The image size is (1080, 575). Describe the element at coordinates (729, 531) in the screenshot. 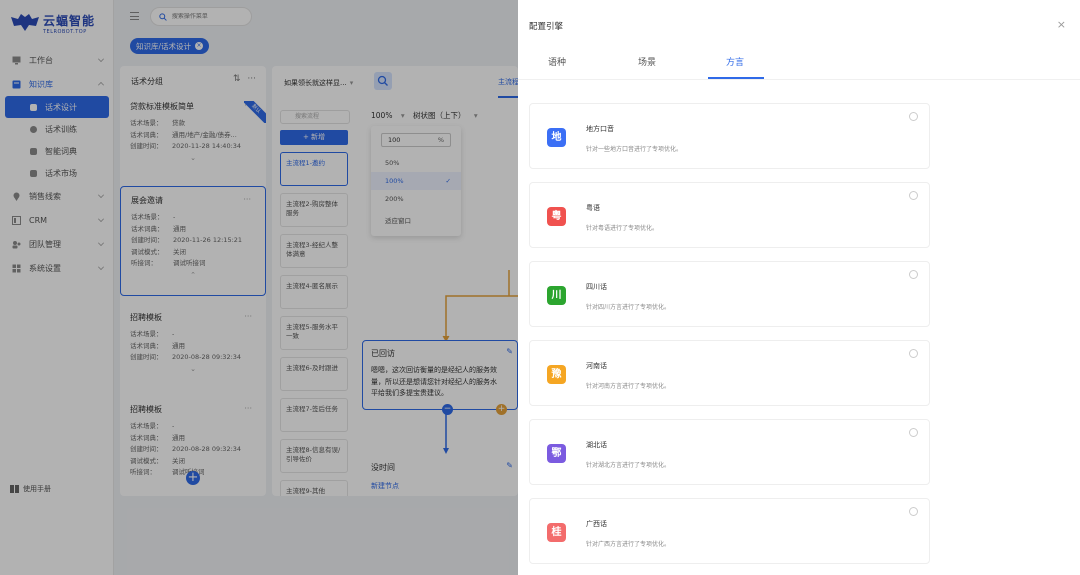

I see `dialect-option: 桂 广西话 针对广西方言进行了专项优化。` at that location.